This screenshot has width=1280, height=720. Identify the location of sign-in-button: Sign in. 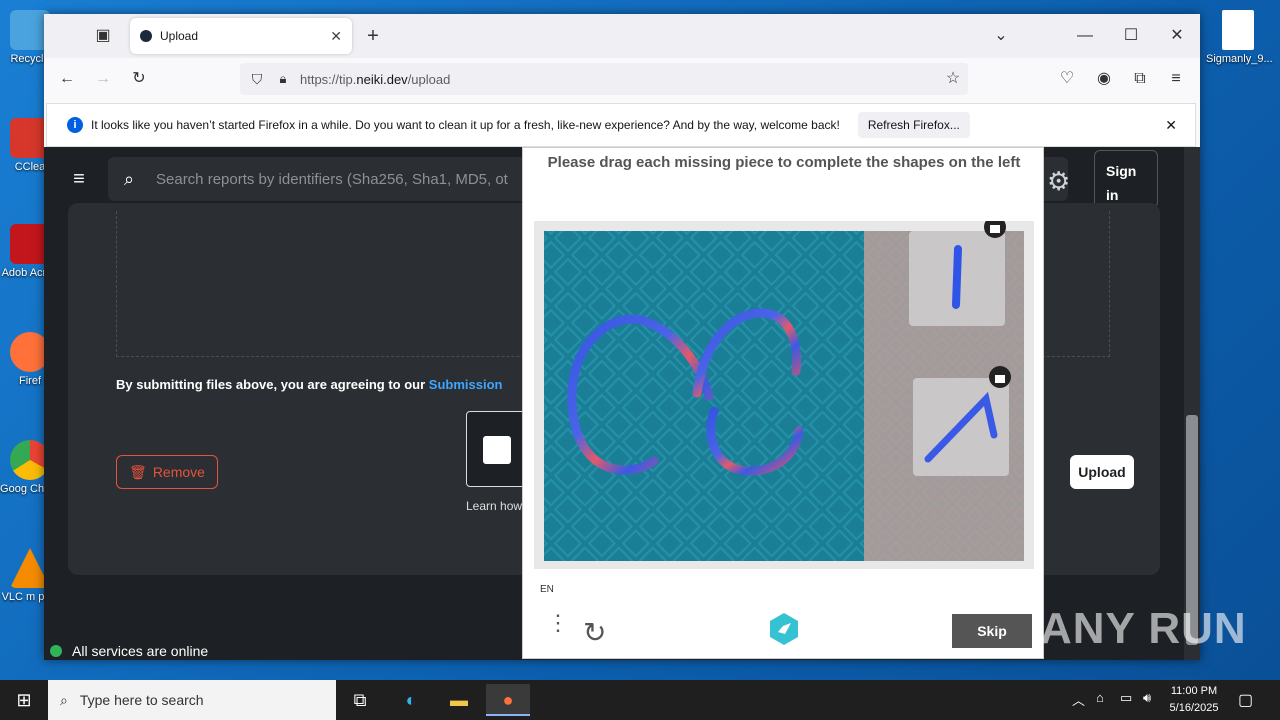
(1126, 179).